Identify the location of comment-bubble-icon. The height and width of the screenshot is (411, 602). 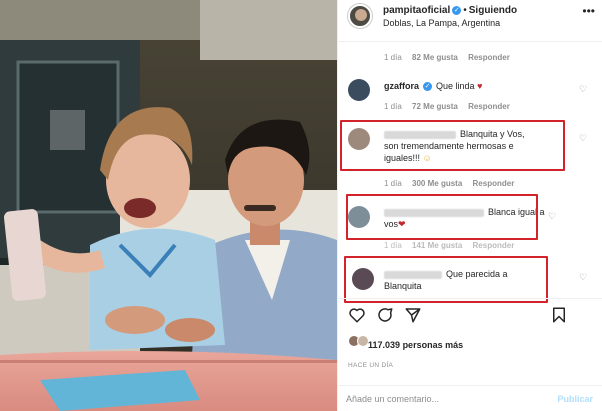
(385, 315).